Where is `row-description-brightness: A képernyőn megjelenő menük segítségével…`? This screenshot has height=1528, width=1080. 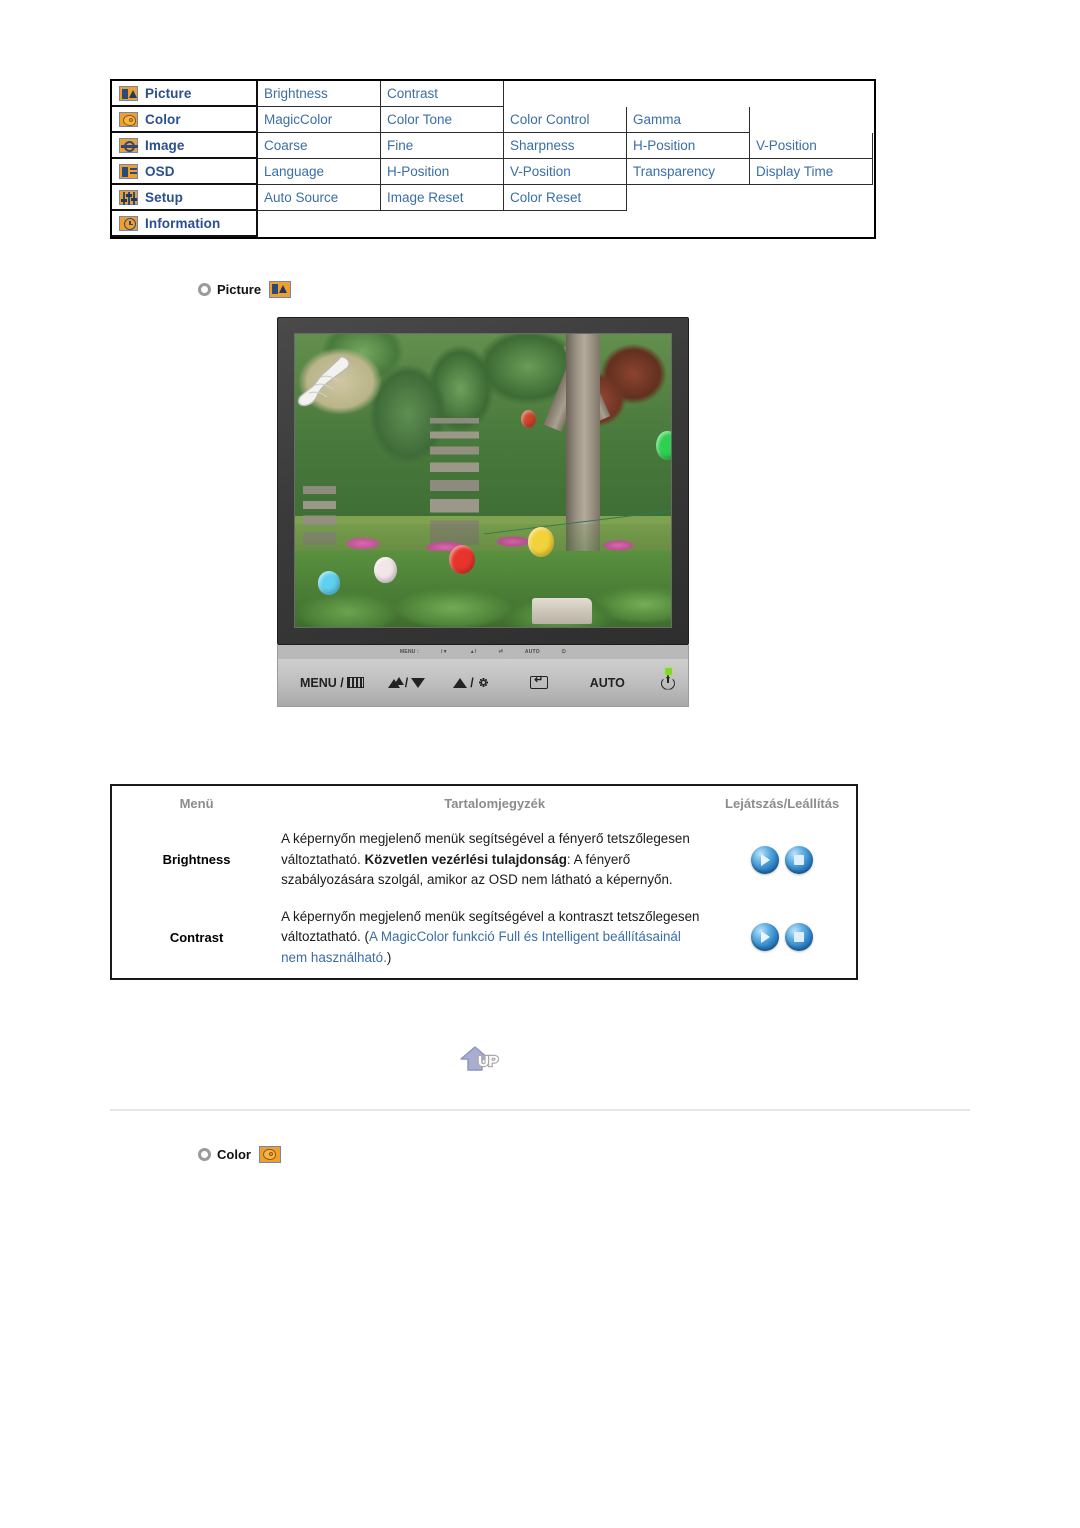 row-description-brightness: A képernyőn megjelenő menük segítségével… is located at coordinates (494, 862).